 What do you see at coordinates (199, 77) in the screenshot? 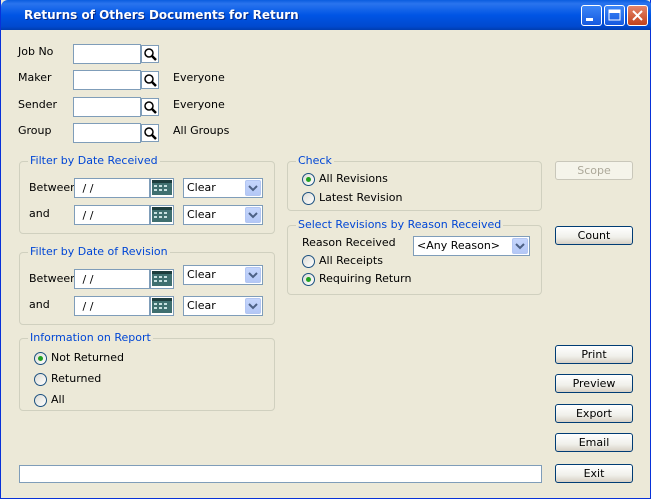
I see `maker-display: Everyone` at bounding box center [199, 77].